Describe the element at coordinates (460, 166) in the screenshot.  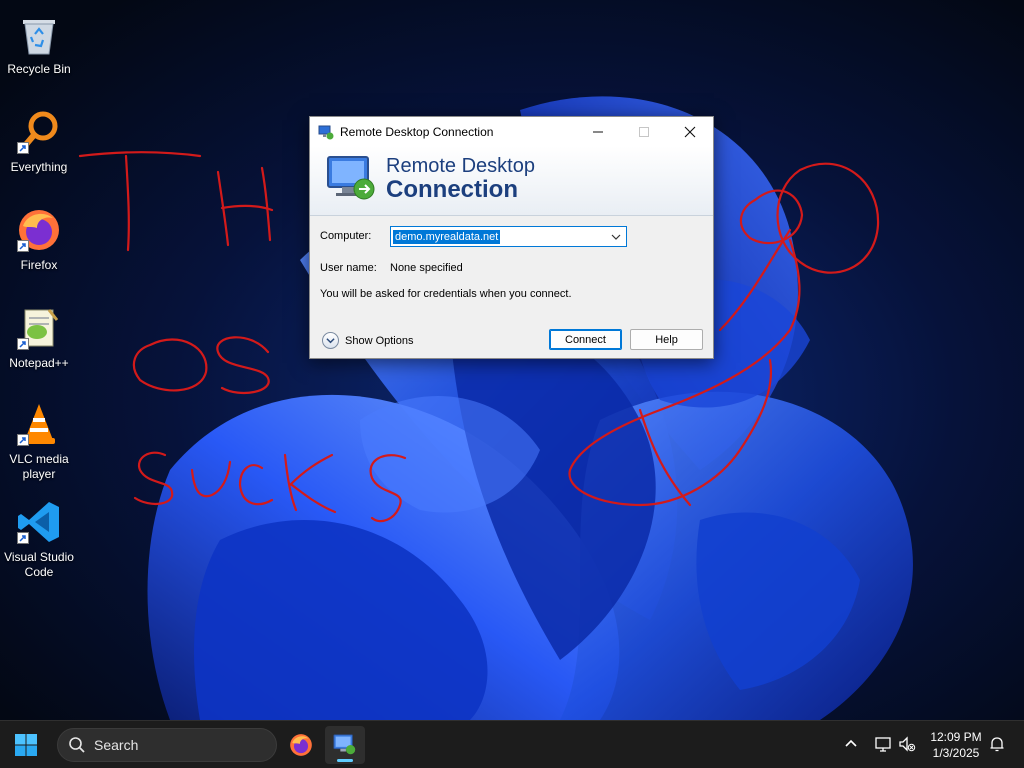
I see `banner-title-line1: Remote Desktop` at that location.